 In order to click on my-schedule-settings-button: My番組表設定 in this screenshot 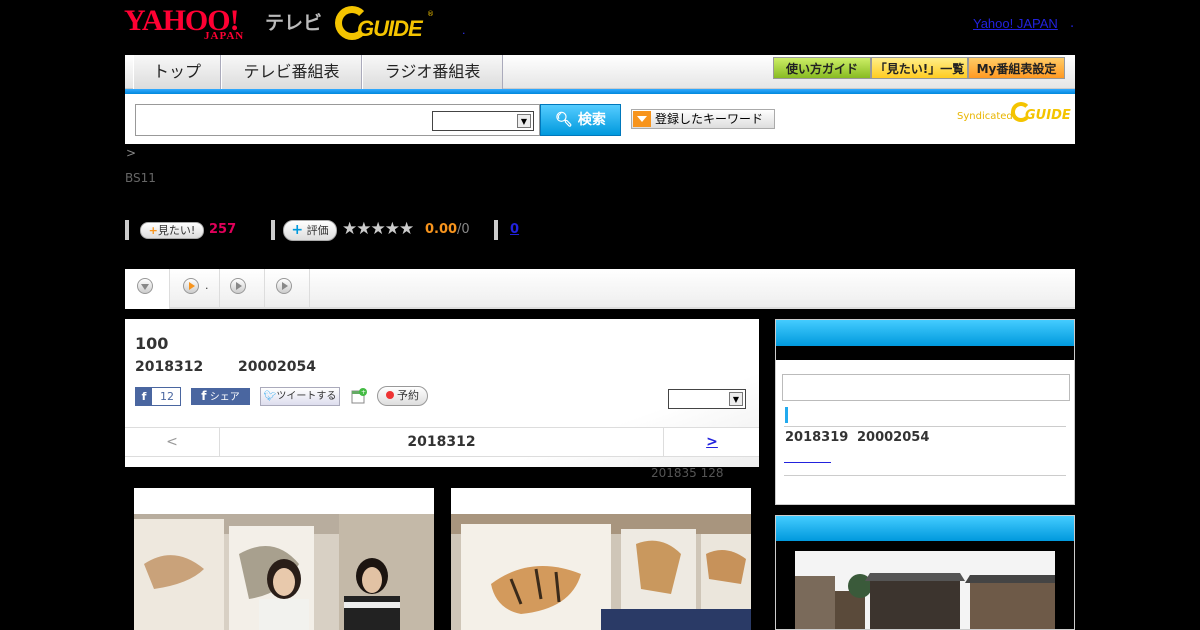, I will do `click(1016, 68)`.